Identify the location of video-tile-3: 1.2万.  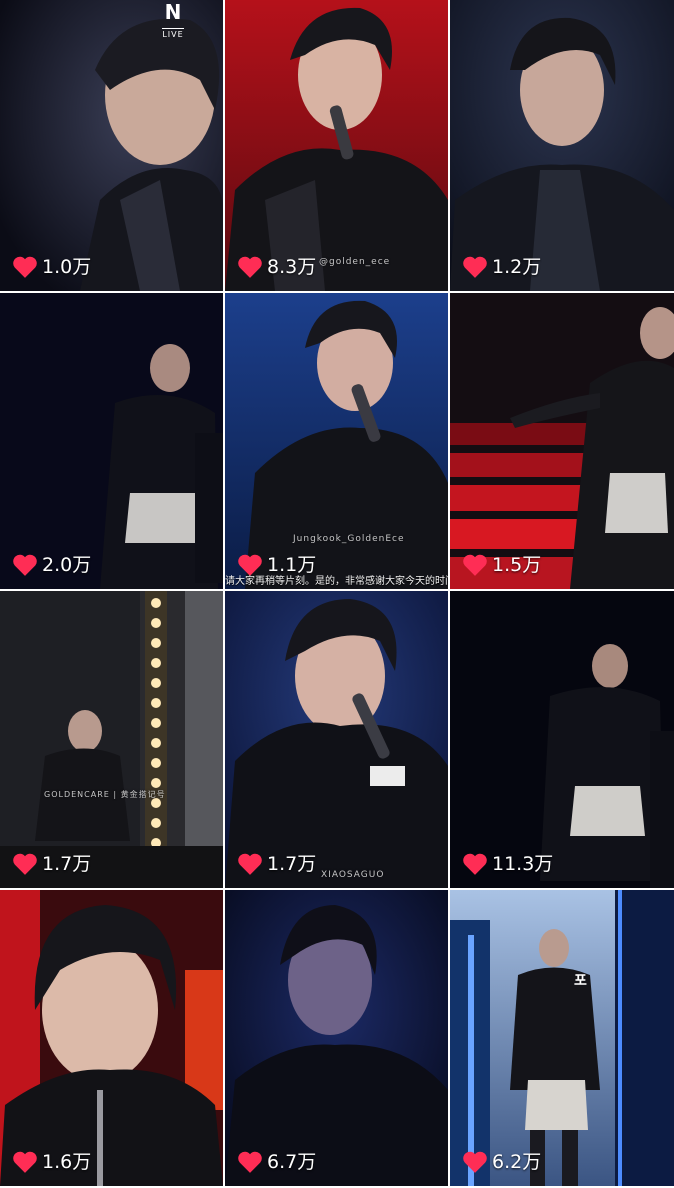
(562, 145).